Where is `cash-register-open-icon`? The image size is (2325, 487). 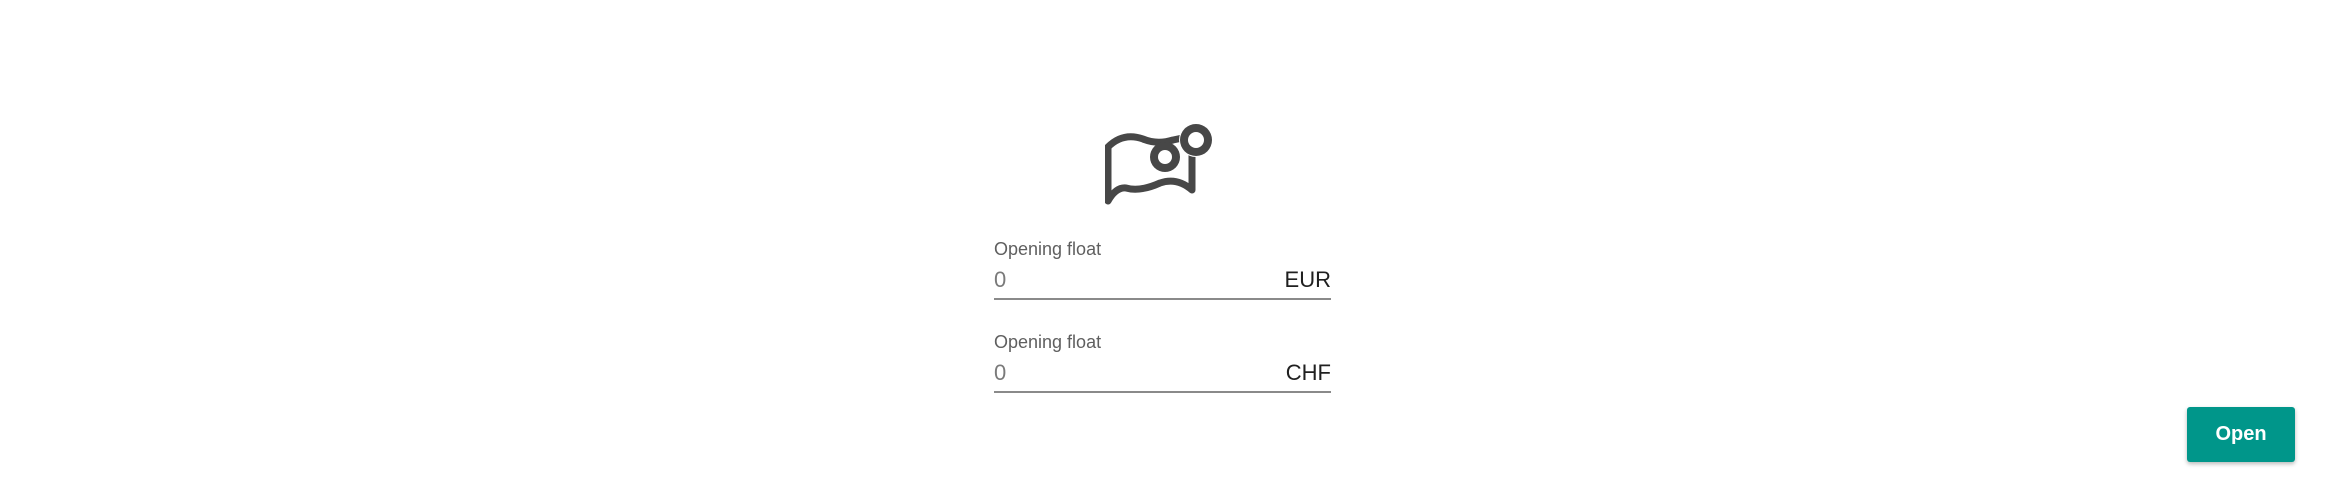 cash-register-open-icon is located at coordinates (1159, 164).